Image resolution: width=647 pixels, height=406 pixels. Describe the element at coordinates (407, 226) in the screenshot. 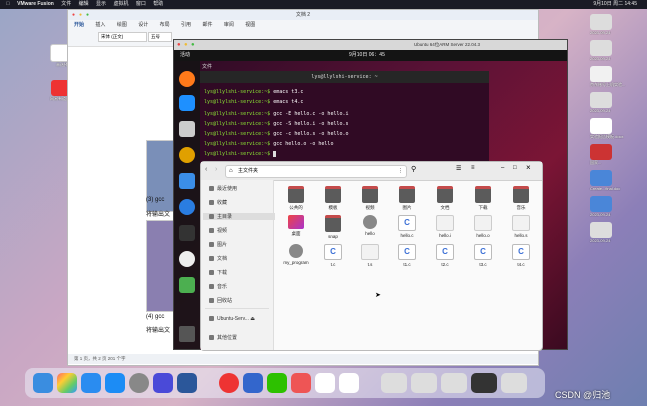

I see `file-item: Chello.c` at that location.